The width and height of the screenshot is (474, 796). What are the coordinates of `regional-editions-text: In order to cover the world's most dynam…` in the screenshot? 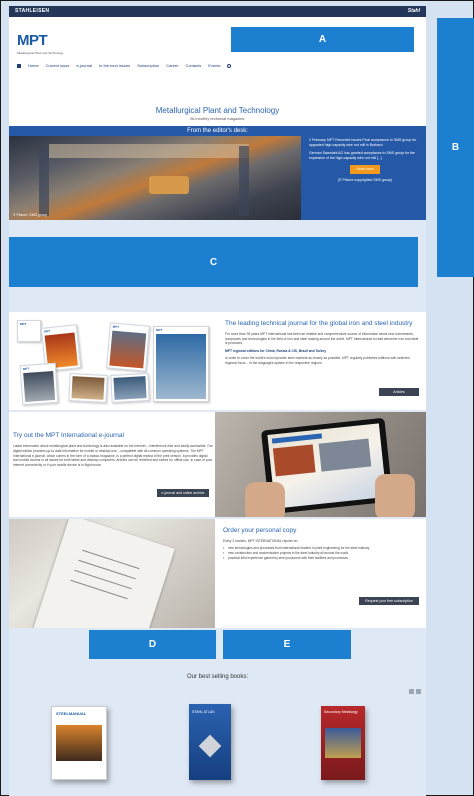 It's located at (317, 361).